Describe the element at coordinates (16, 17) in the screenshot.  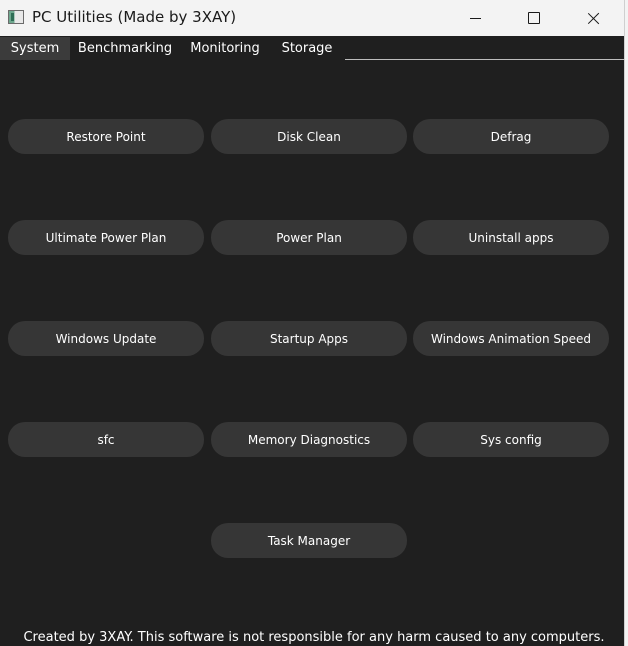
I see `app-window-icon` at that location.